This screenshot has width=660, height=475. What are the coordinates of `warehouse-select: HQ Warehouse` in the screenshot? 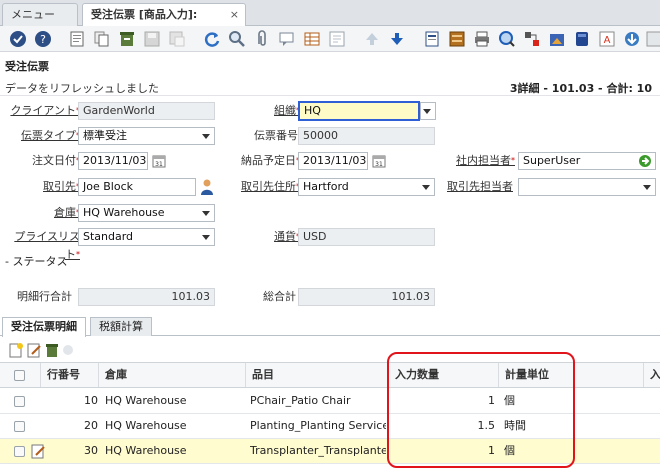 It's located at (146, 213).